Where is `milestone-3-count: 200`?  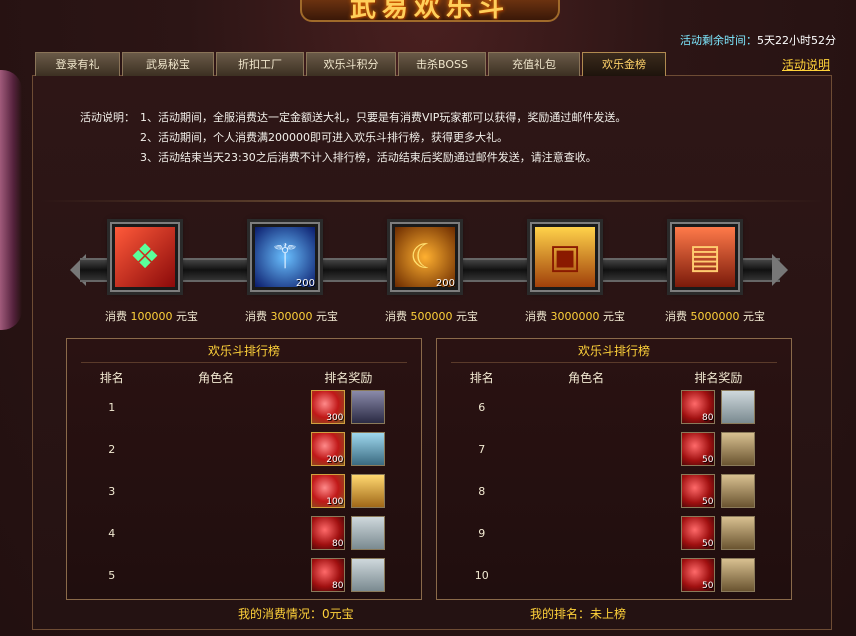
milestone-3-count: 200 is located at coordinates (445, 283).